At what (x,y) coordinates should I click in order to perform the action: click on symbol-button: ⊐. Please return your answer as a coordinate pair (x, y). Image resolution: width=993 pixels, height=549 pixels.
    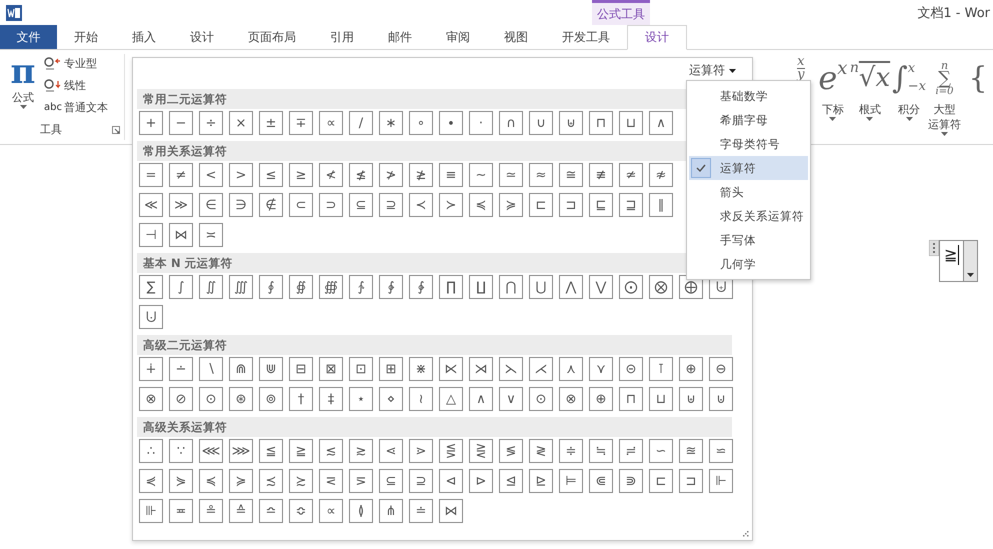
    Looking at the image, I should click on (571, 205).